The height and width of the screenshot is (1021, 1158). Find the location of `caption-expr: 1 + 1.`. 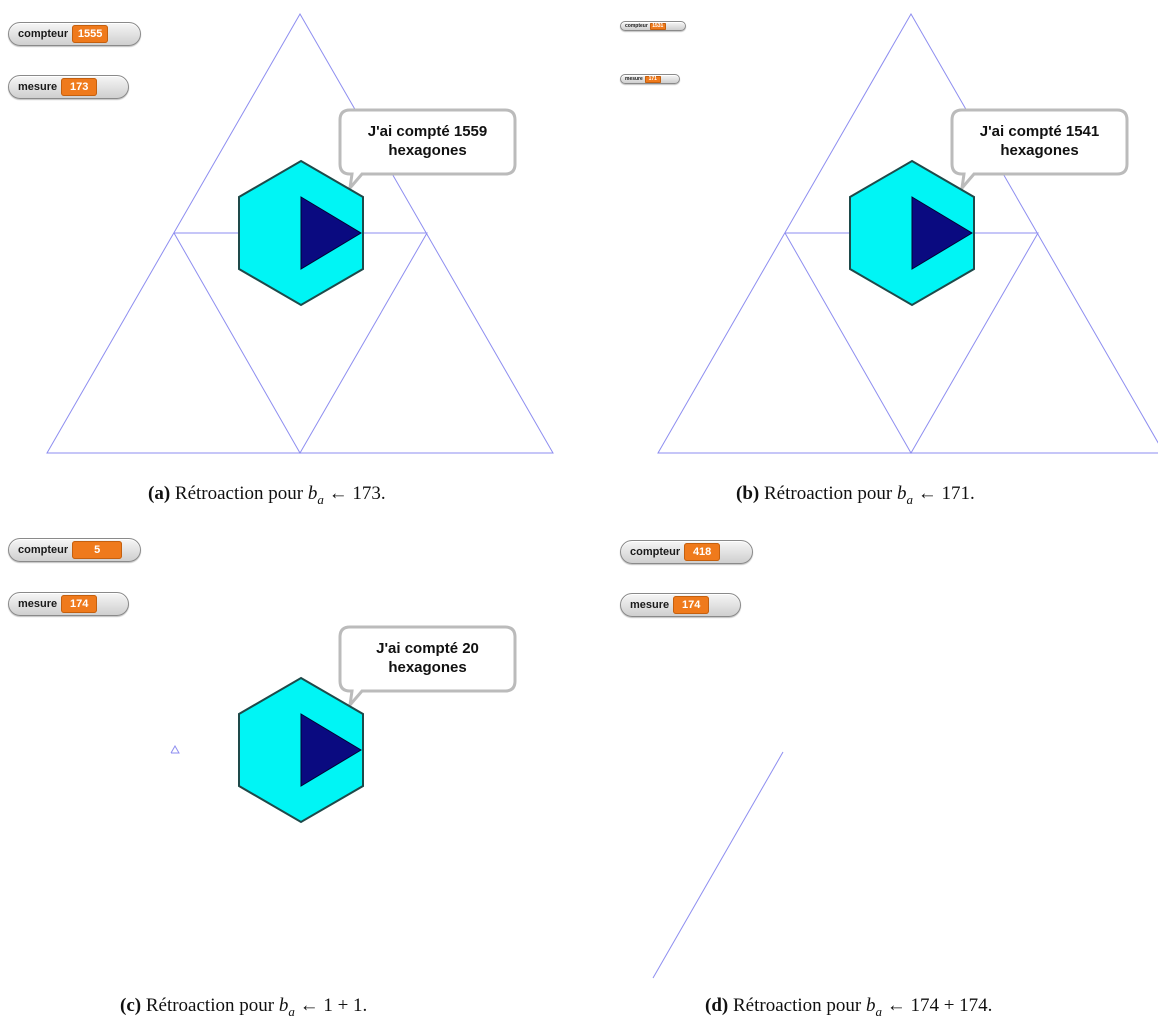

caption-expr: 1 + 1. is located at coordinates (345, 1005).